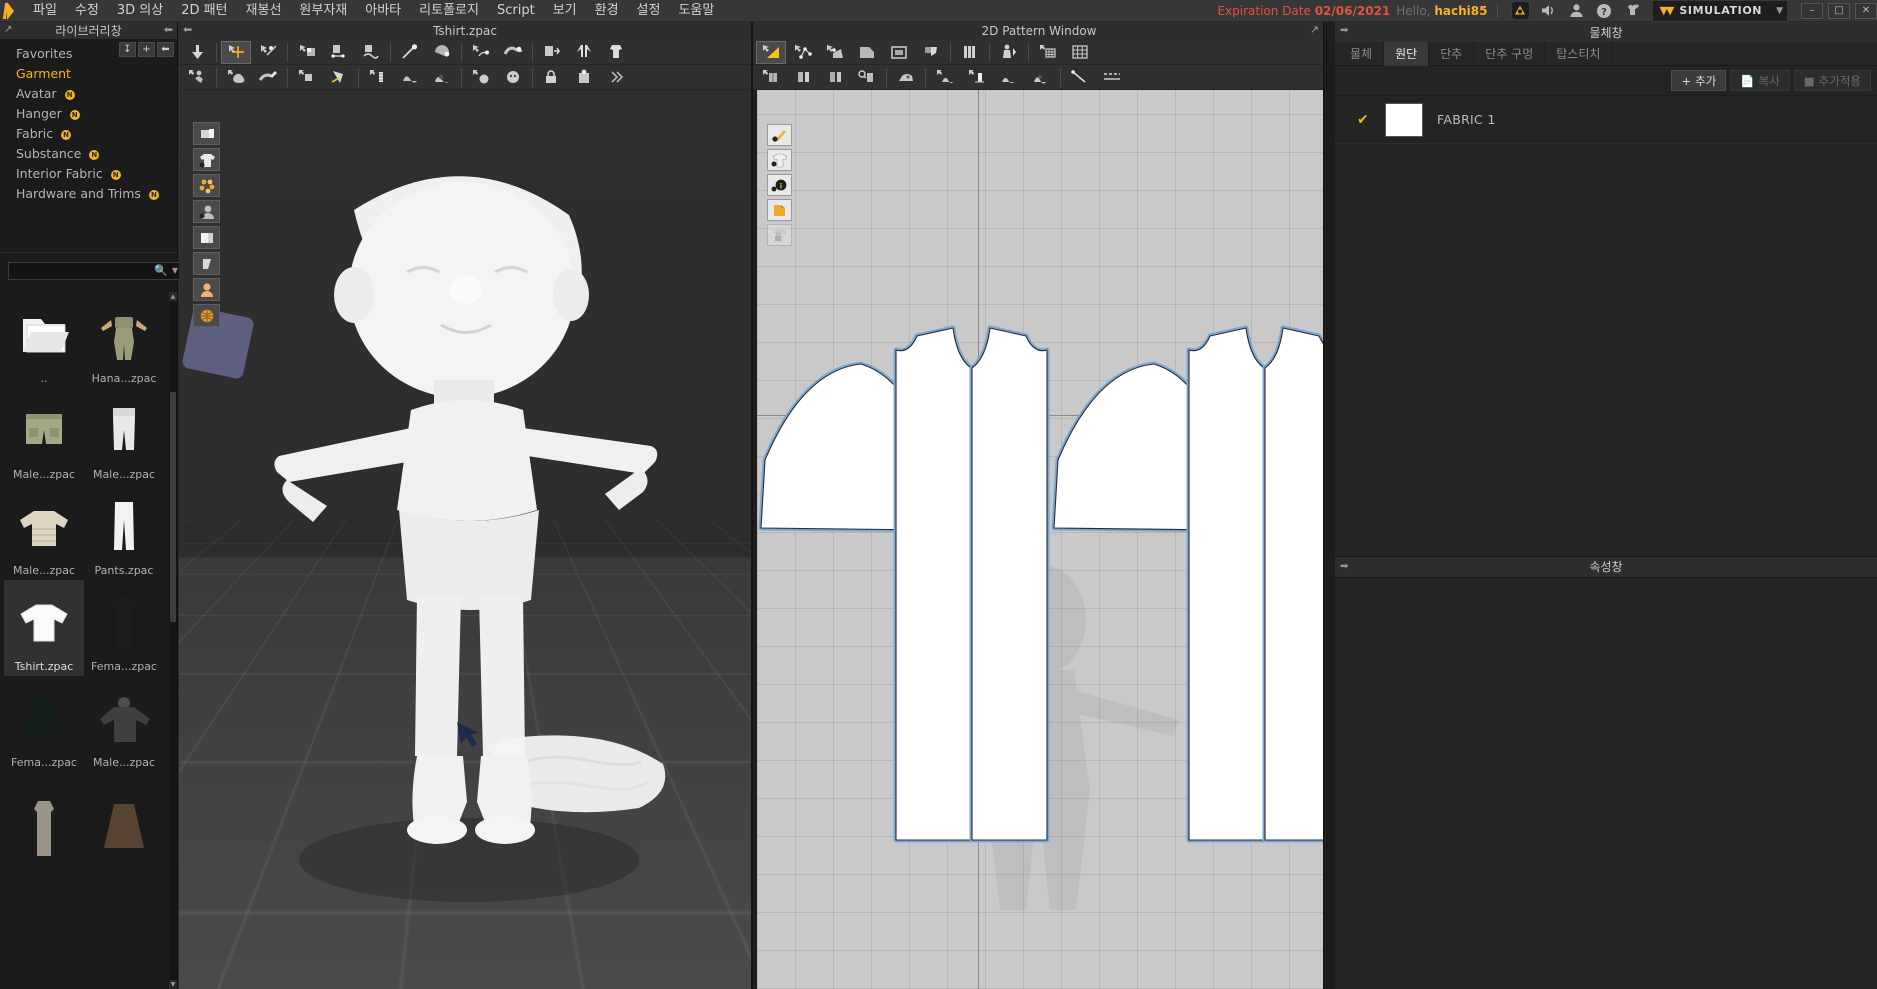 The image size is (1877, 989). What do you see at coordinates (236, 52) in the screenshot?
I see `transform-move-icon` at bounding box center [236, 52].